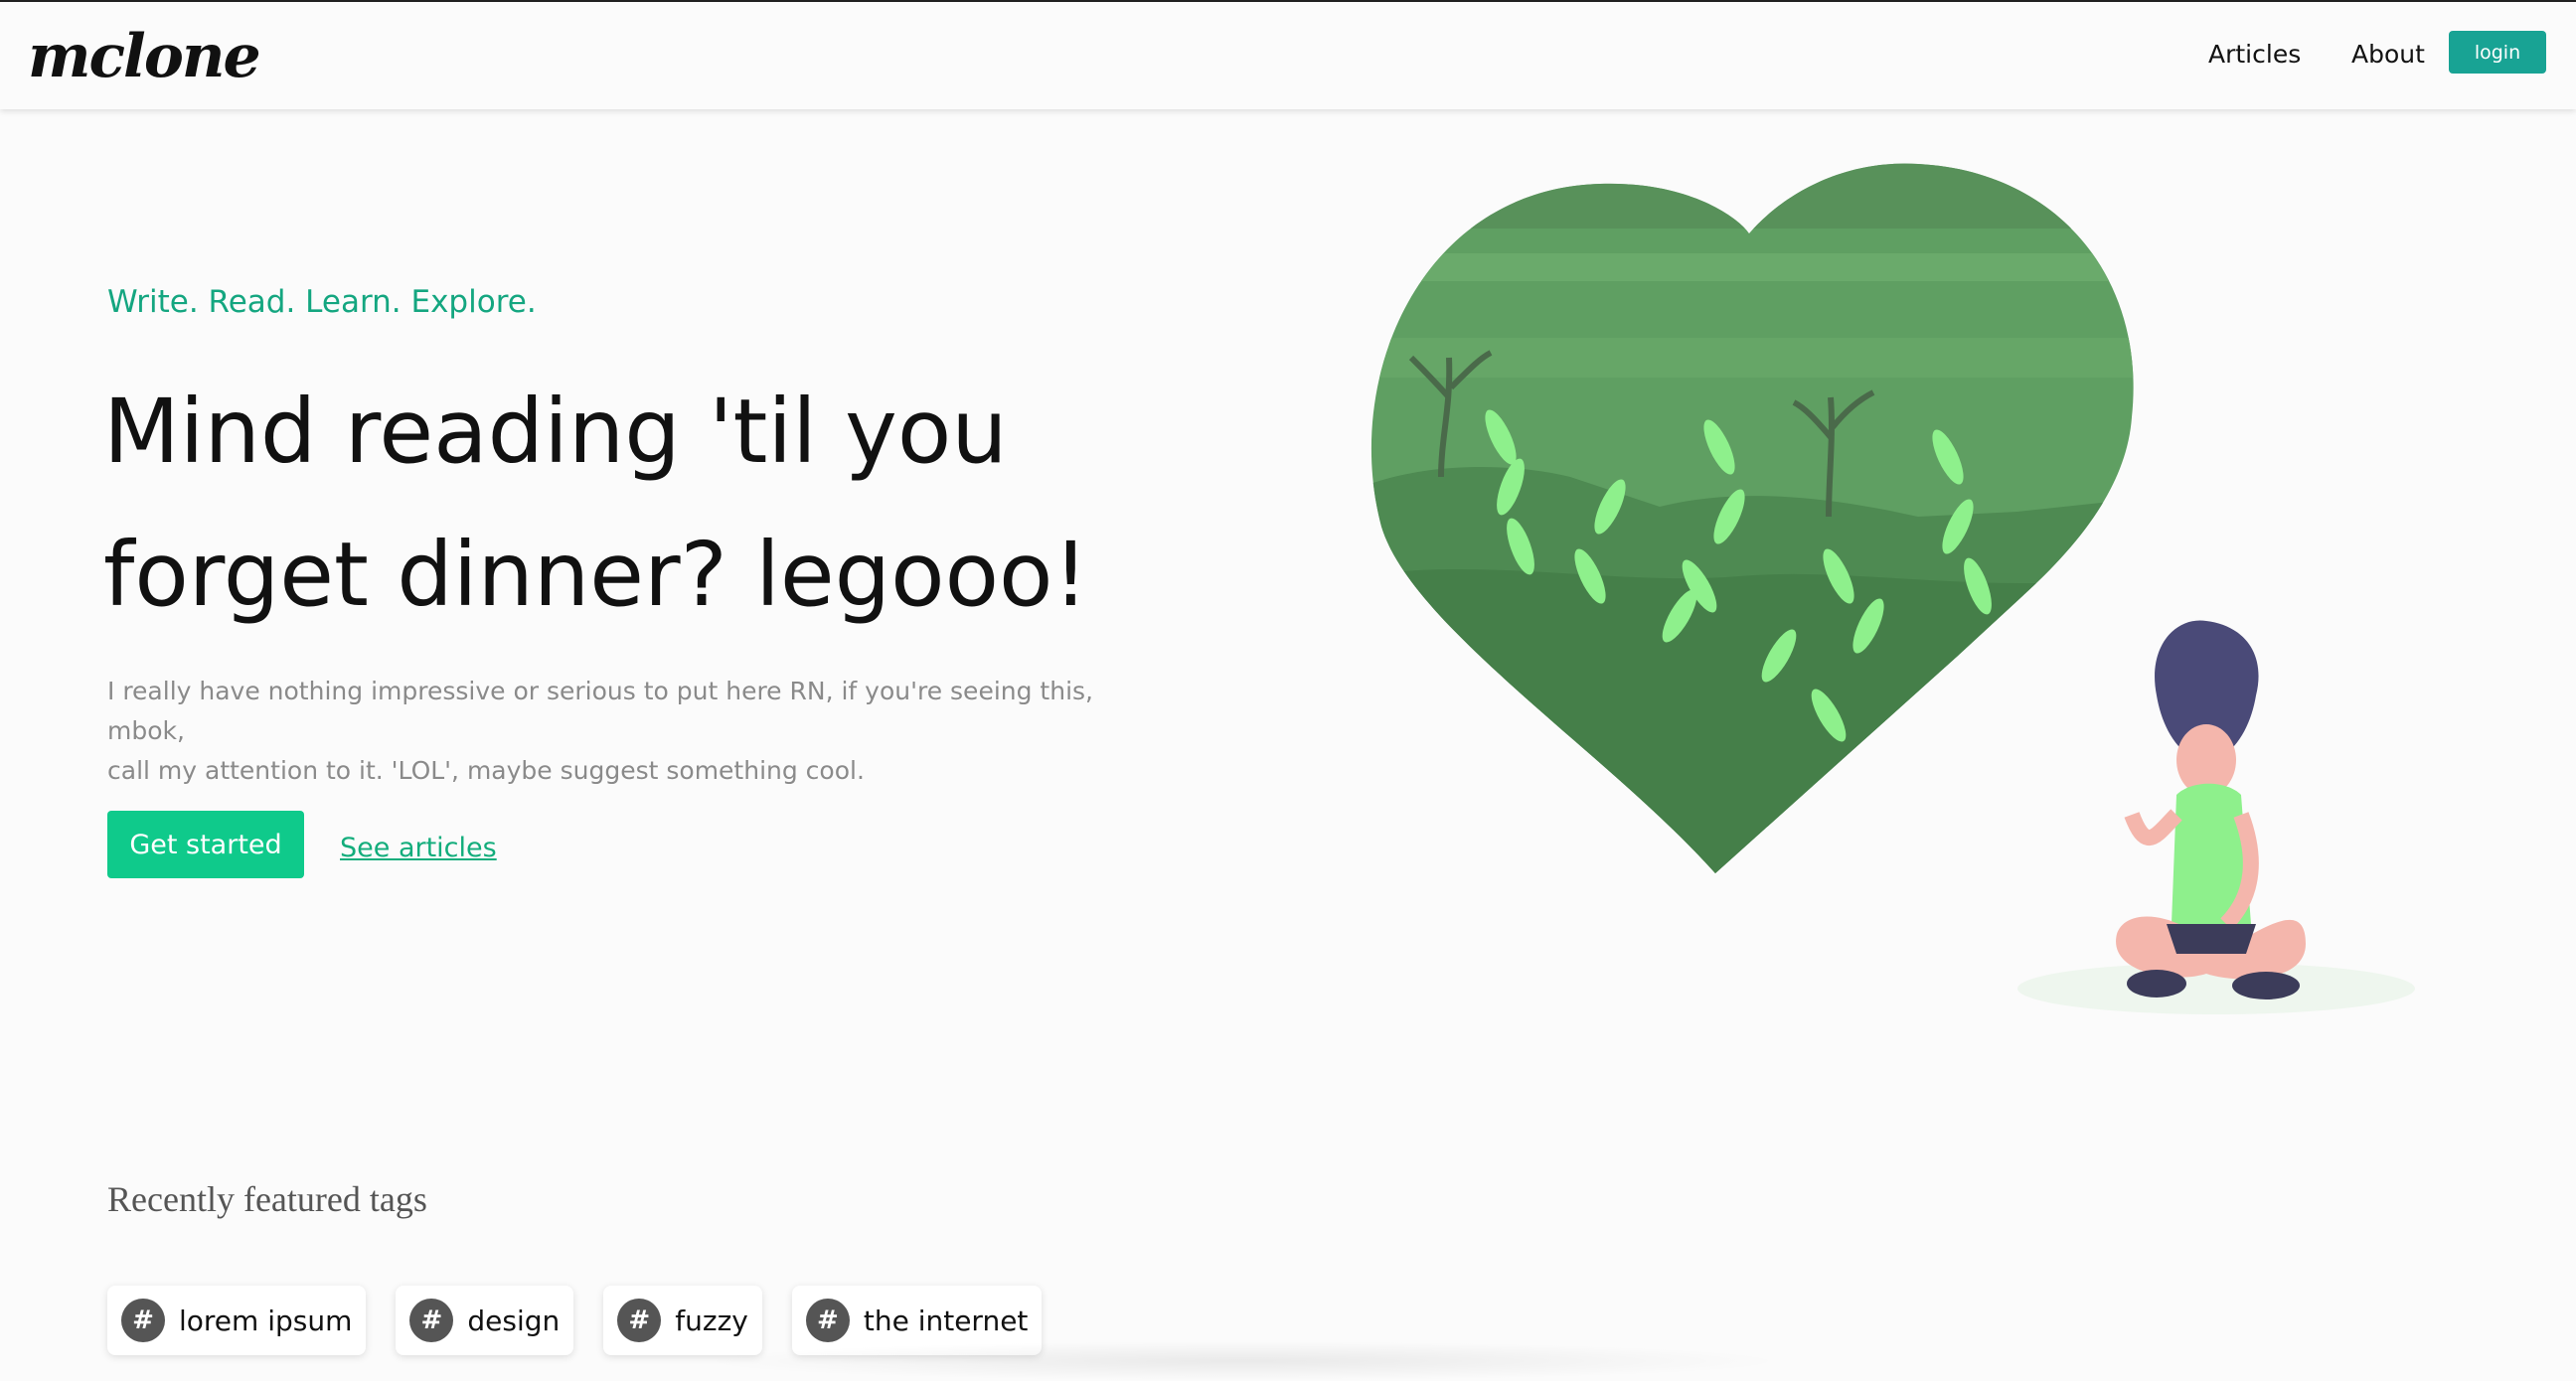 Image resolution: width=2576 pixels, height=1381 pixels. What do you see at coordinates (205, 844) in the screenshot?
I see `get-started-button: Get started` at bounding box center [205, 844].